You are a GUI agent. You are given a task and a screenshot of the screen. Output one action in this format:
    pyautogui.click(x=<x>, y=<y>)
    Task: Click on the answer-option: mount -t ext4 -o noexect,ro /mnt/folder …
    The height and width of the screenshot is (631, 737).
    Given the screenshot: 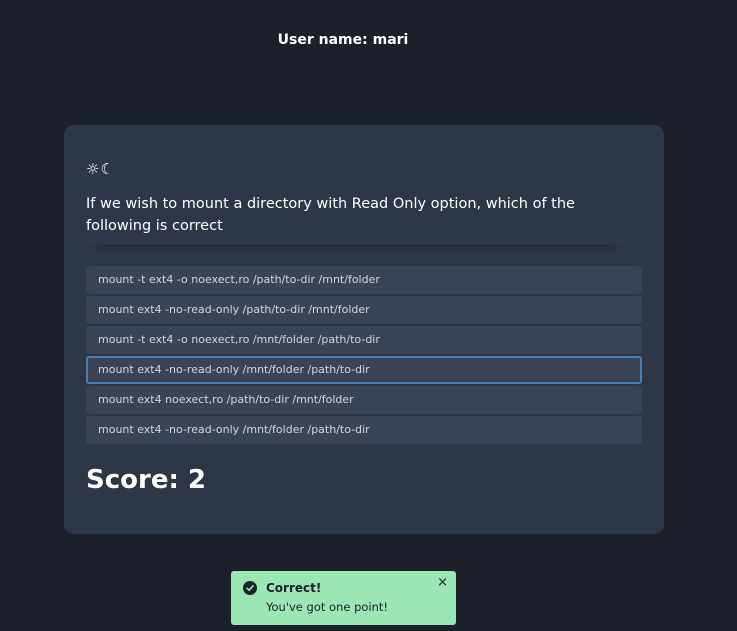 What is the action you would take?
    pyautogui.click(x=364, y=340)
    